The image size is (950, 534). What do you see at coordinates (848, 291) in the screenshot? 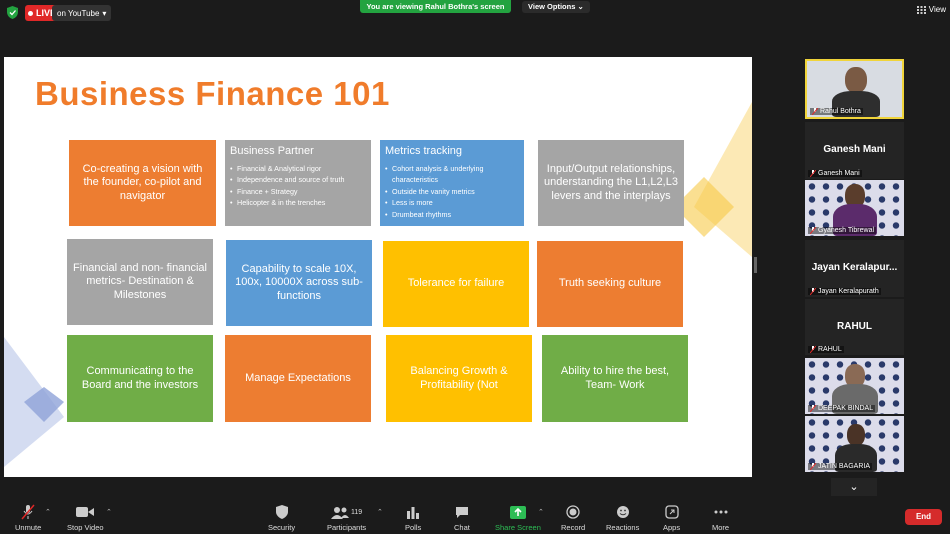
I see `participant-name-label: Jayan Keralapurath` at bounding box center [848, 291].